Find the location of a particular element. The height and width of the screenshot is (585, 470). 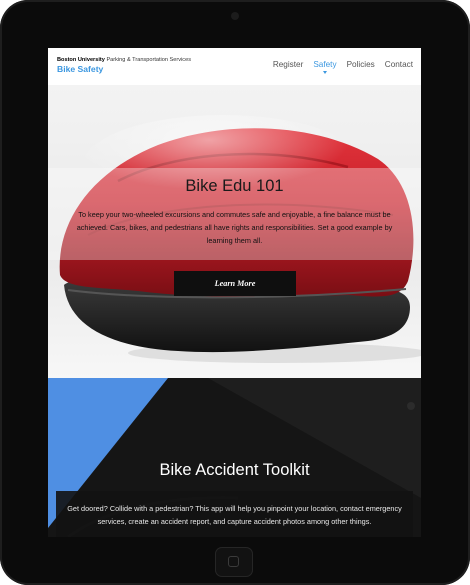

nav-item-safety-label: Safety is located at coordinates (325, 64).